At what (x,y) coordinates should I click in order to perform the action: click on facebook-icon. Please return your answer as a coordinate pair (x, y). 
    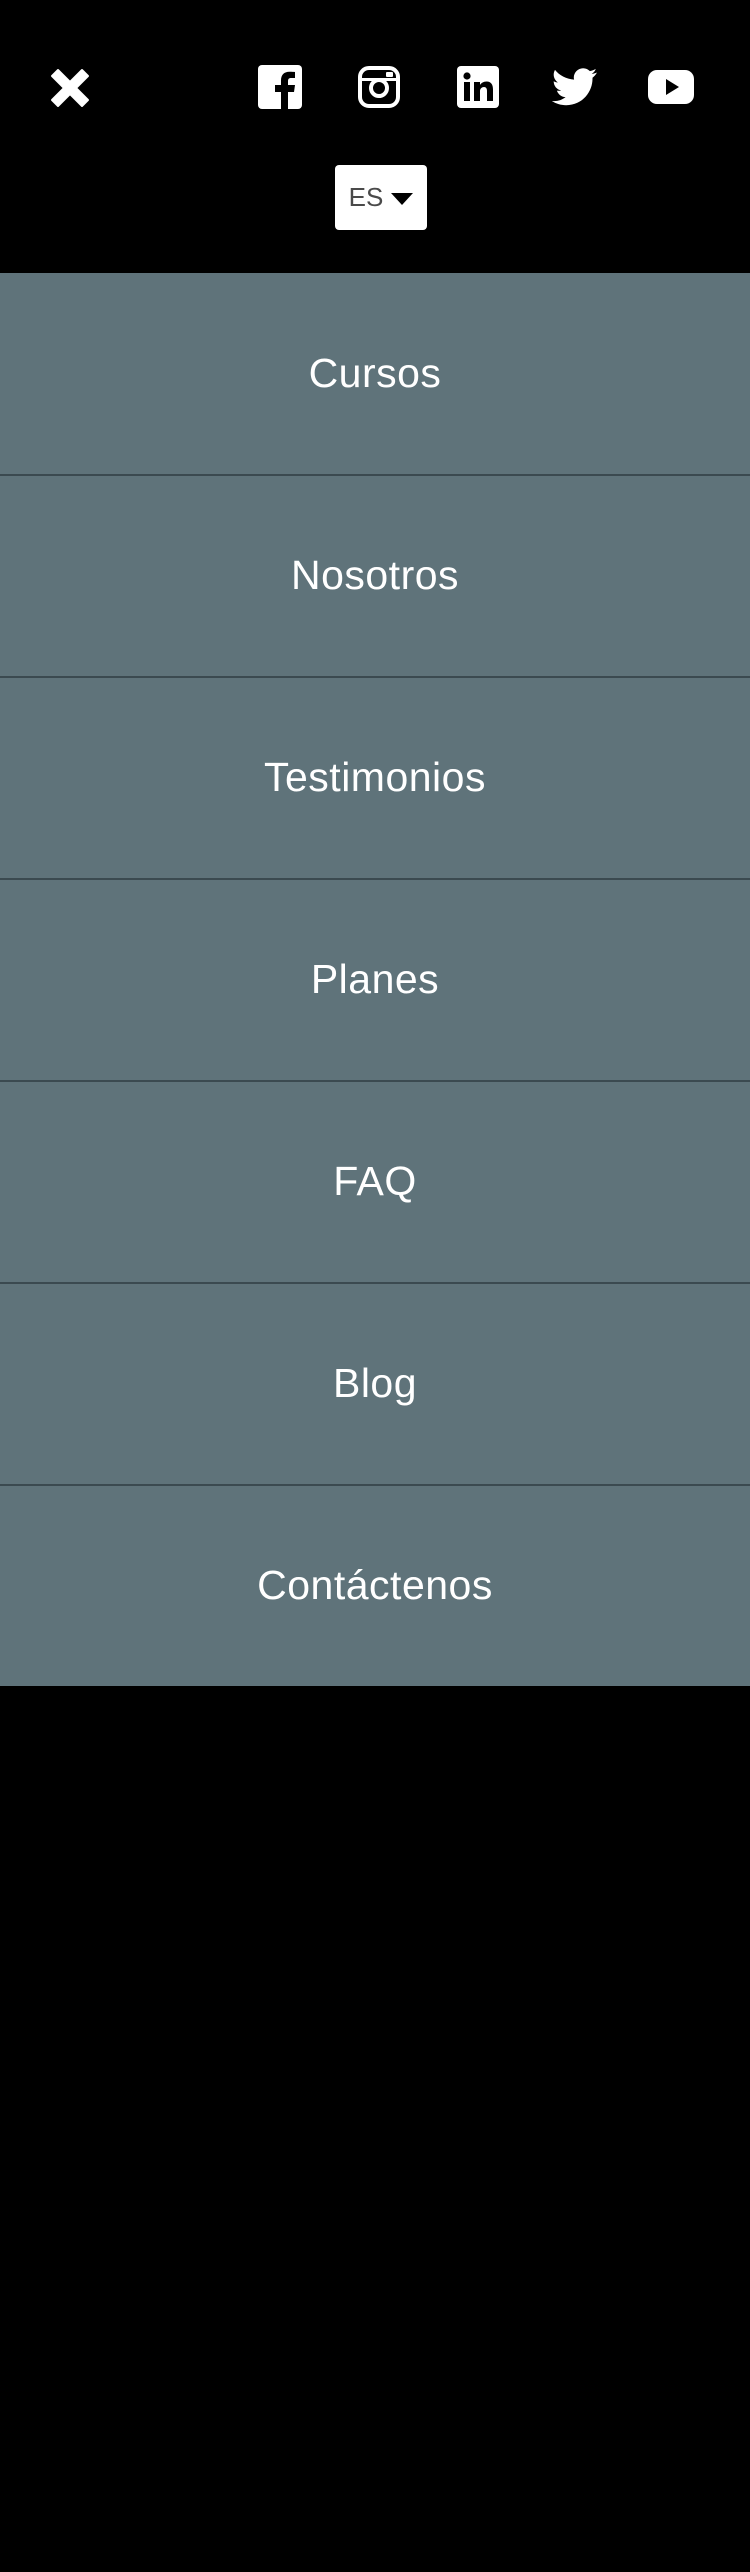
    Looking at the image, I should click on (280, 87).